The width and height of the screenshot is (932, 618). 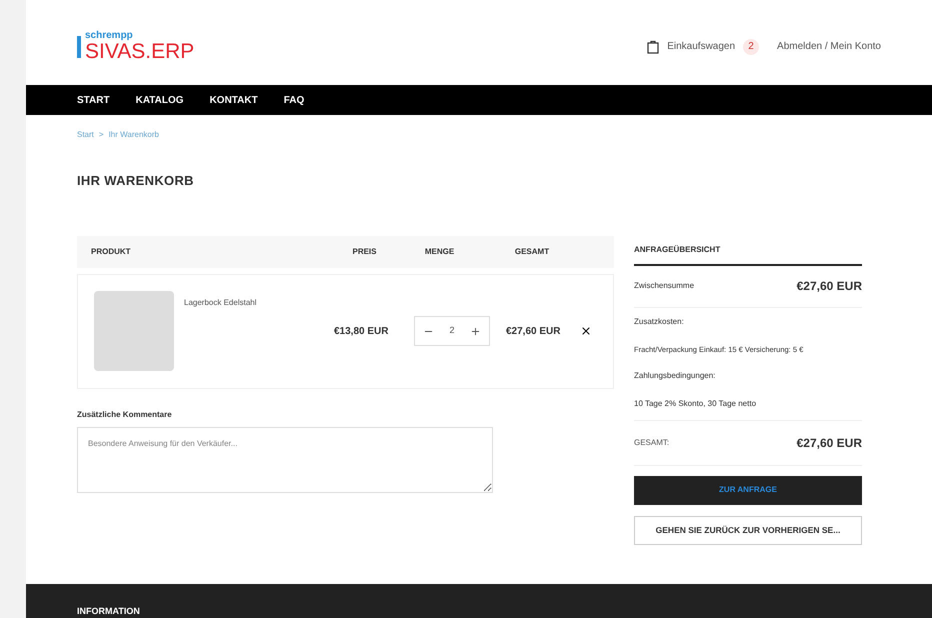 What do you see at coordinates (259, 302) in the screenshot?
I see `product-name: Lagerbock Edelstahl` at bounding box center [259, 302].